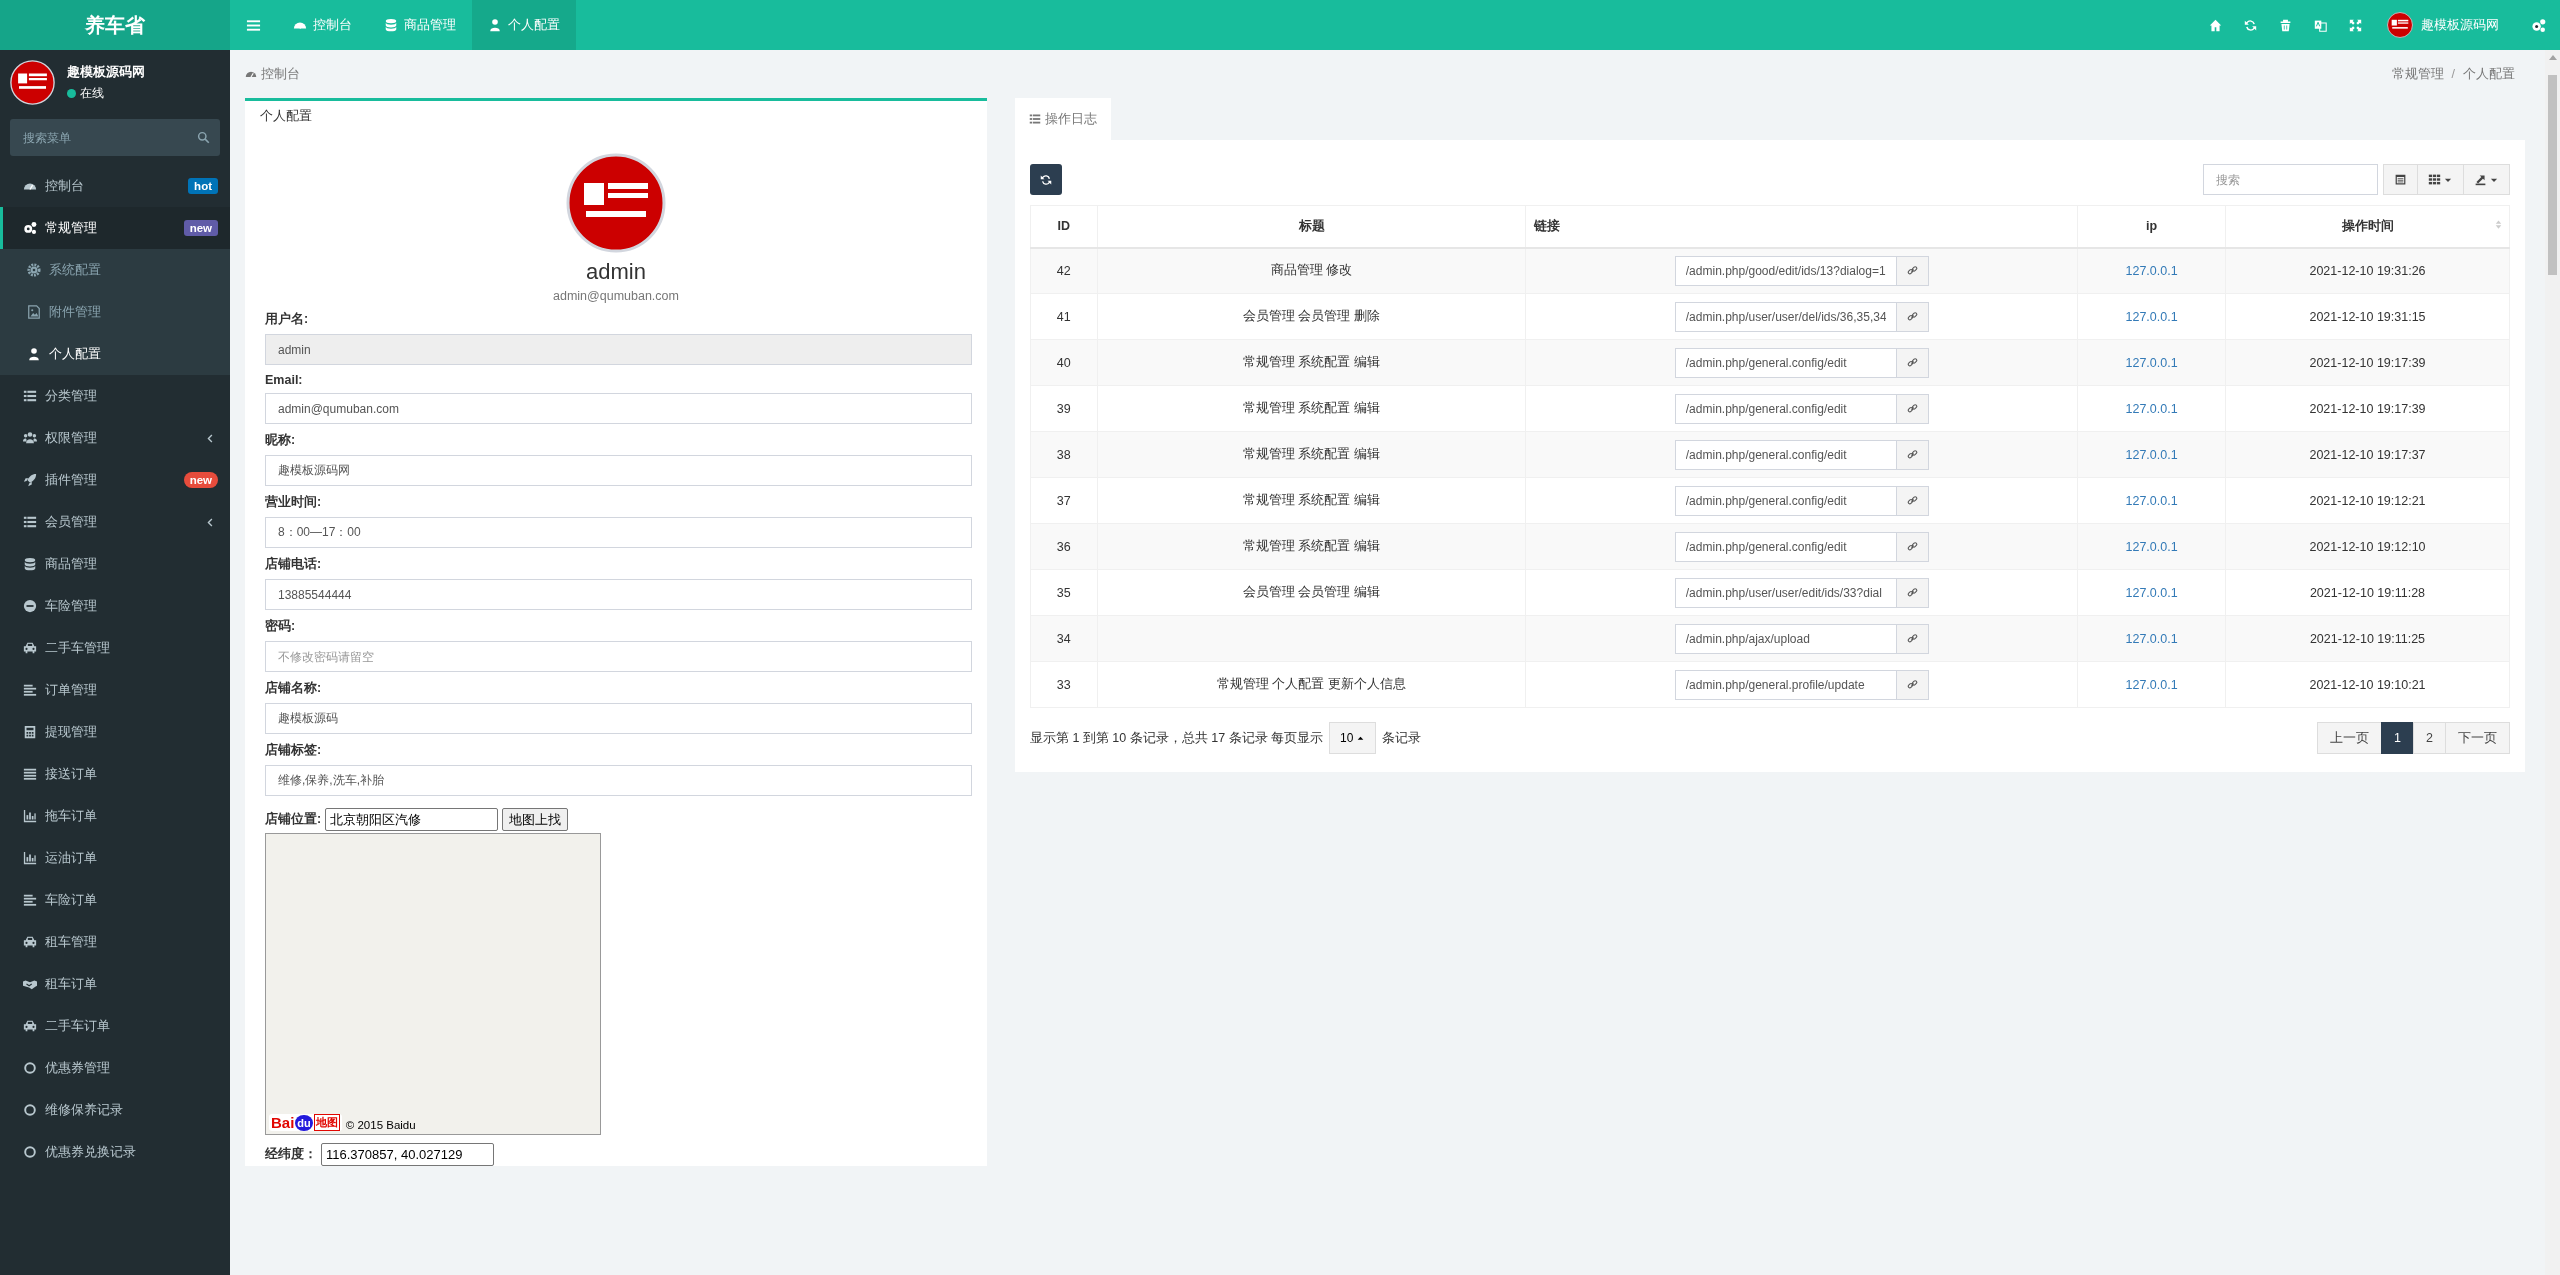 The height and width of the screenshot is (1275, 2560). What do you see at coordinates (115, 732) in the screenshot?
I see `sidebar-item: 提现管理` at bounding box center [115, 732].